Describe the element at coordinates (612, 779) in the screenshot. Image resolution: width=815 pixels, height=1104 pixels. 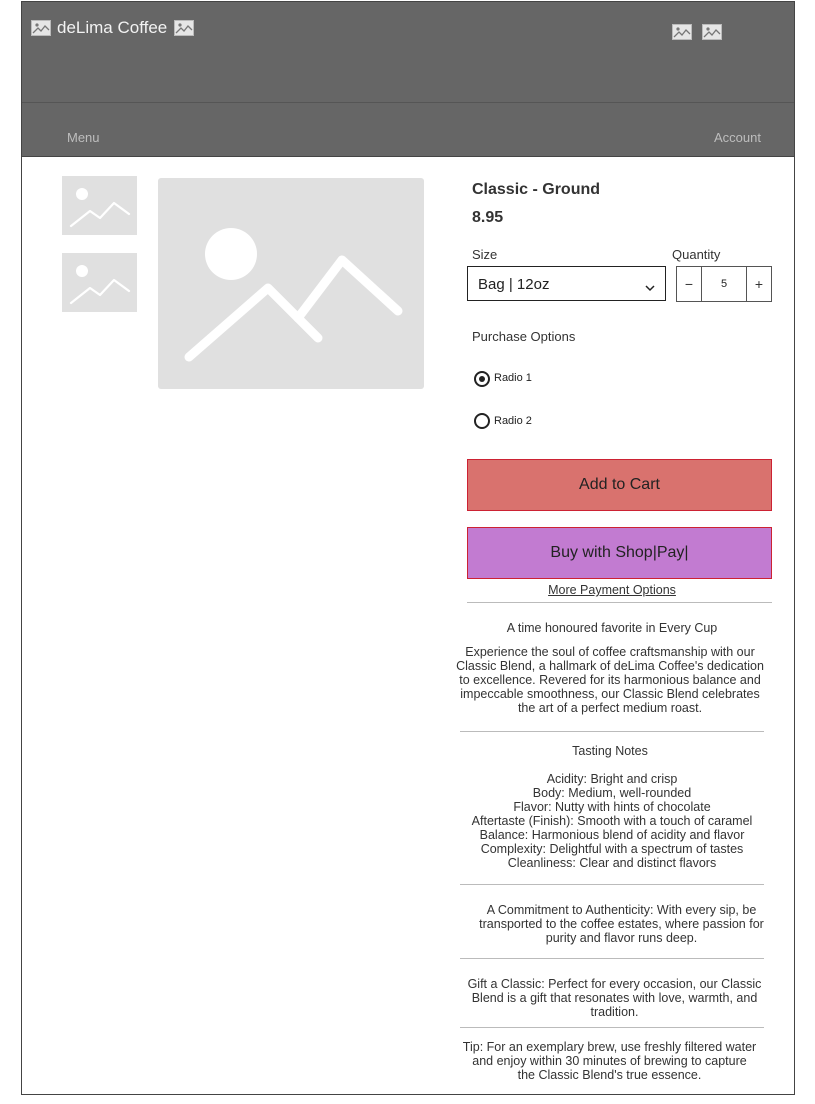
I see `tasting-note: Acidity: Bright and crisp` at that location.